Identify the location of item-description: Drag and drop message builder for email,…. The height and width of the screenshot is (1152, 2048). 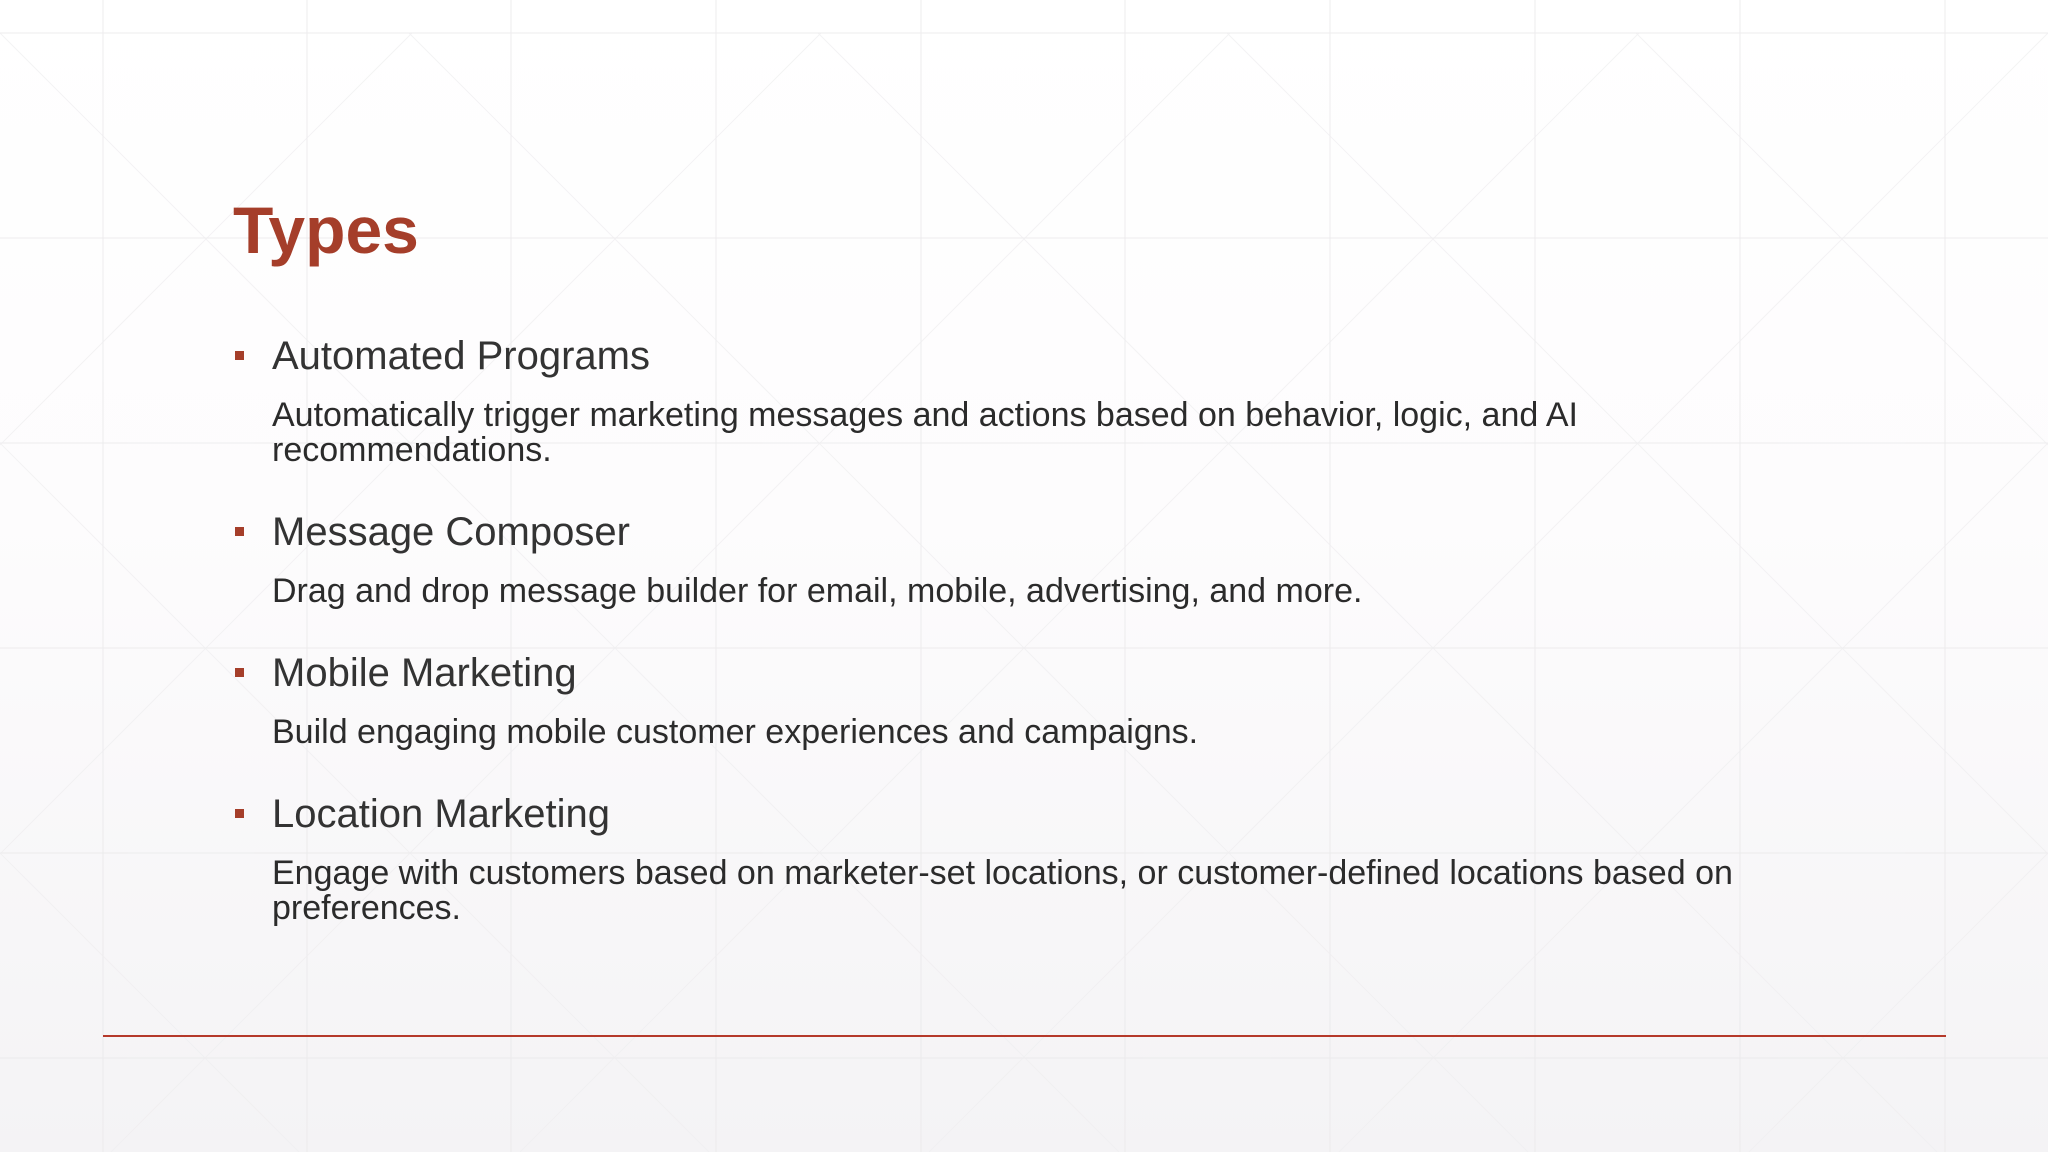
(817, 591).